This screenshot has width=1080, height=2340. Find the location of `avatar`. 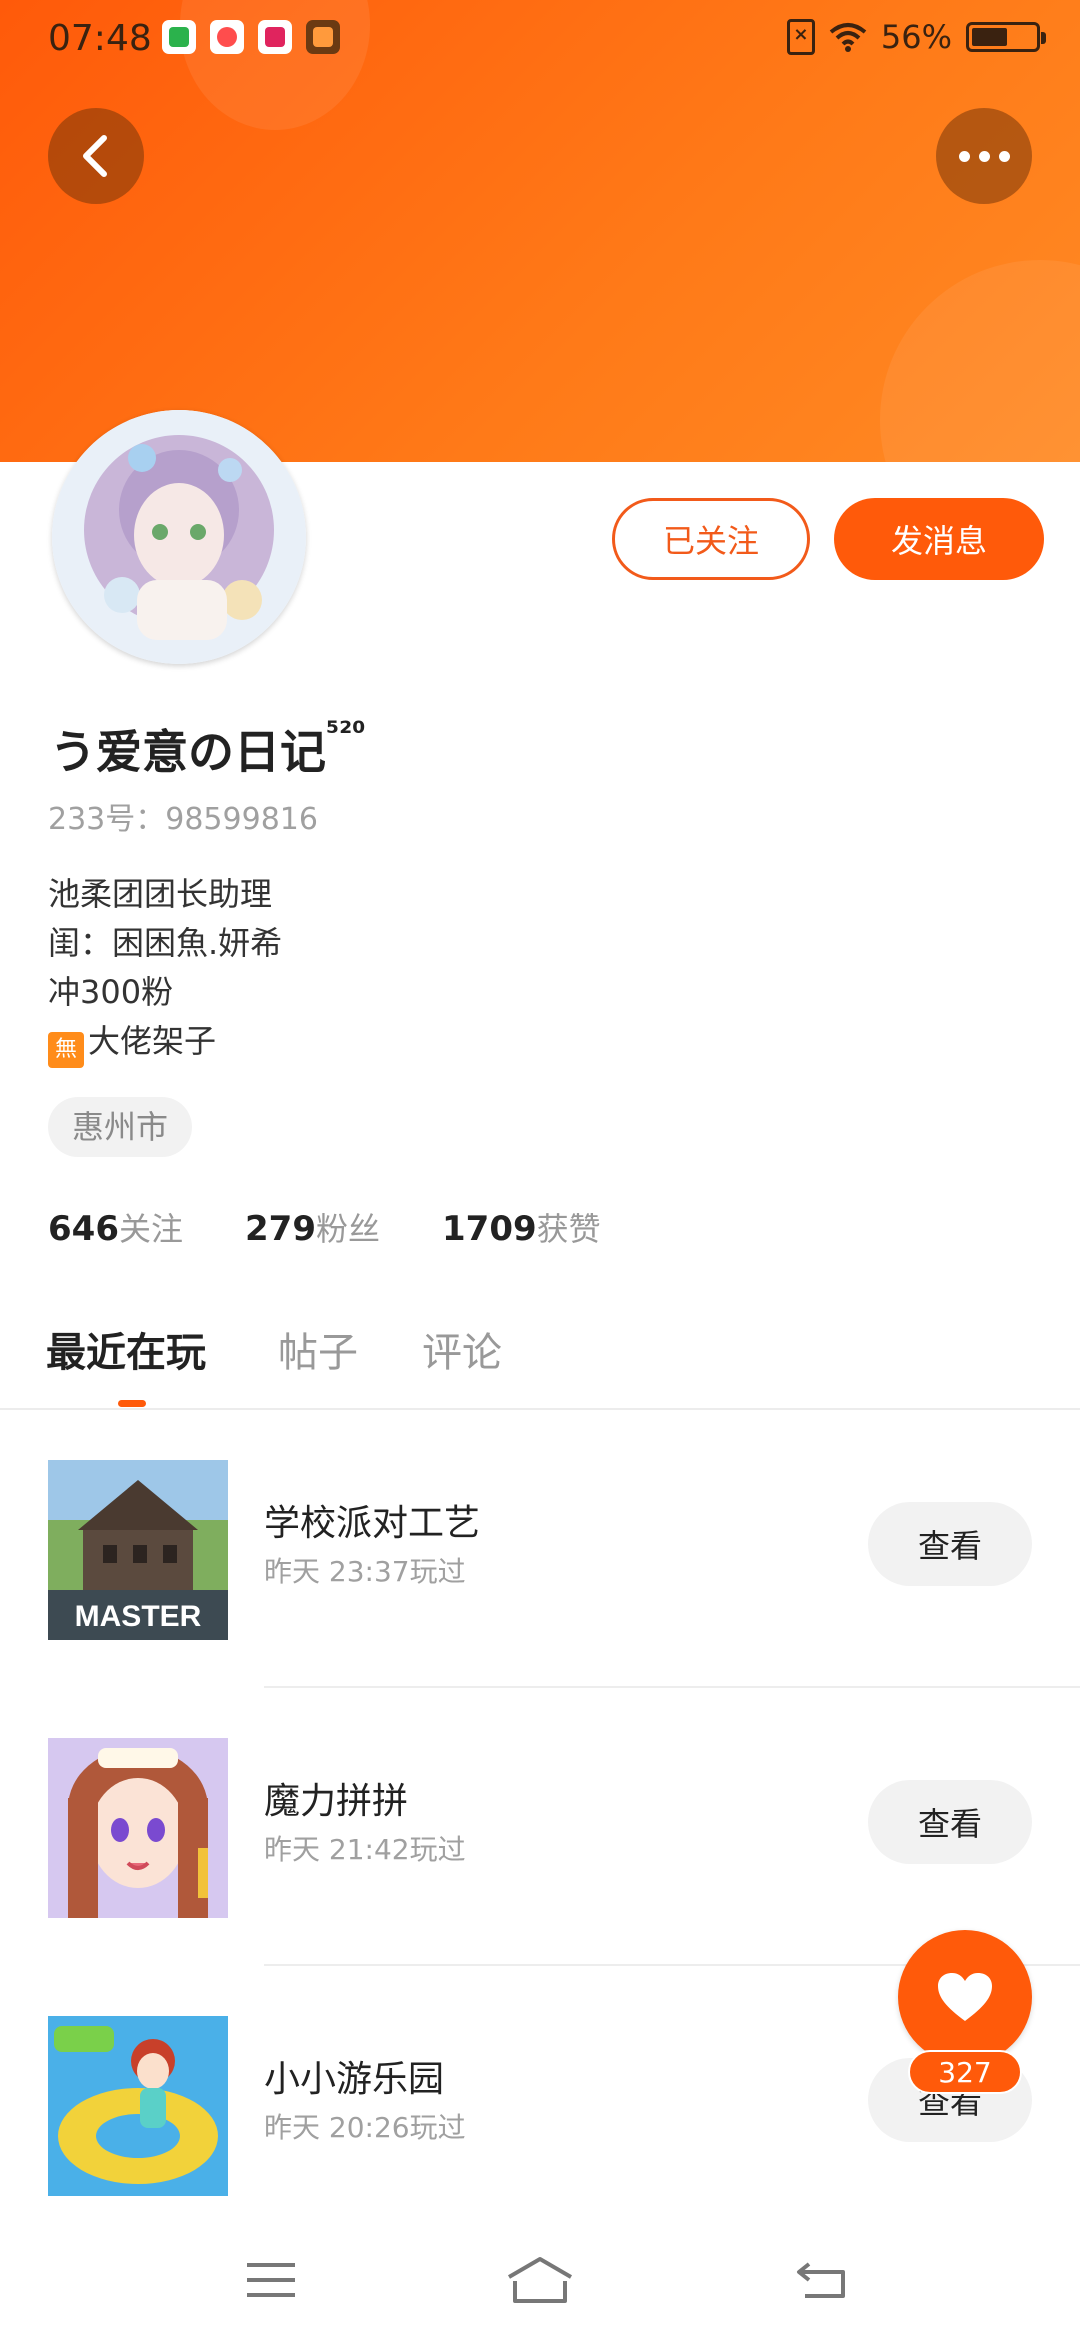

avatar is located at coordinates (179, 537).